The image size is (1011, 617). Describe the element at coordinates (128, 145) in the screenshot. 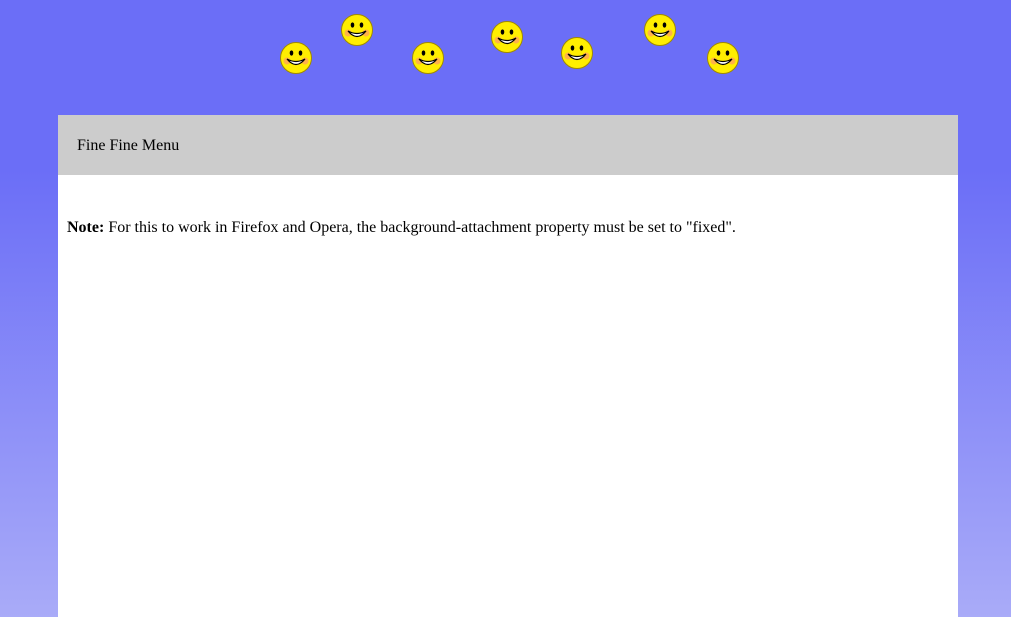

I see `menu-title: Fine Fine Menu` at that location.